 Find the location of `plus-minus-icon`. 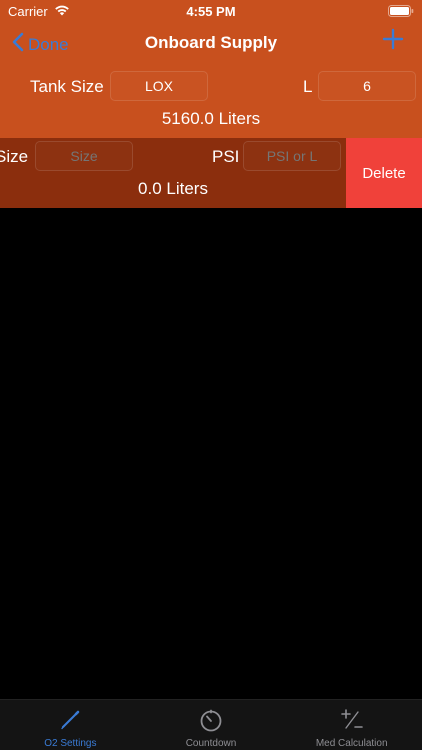

plus-minus-icon is located at coordinates (352, 720).